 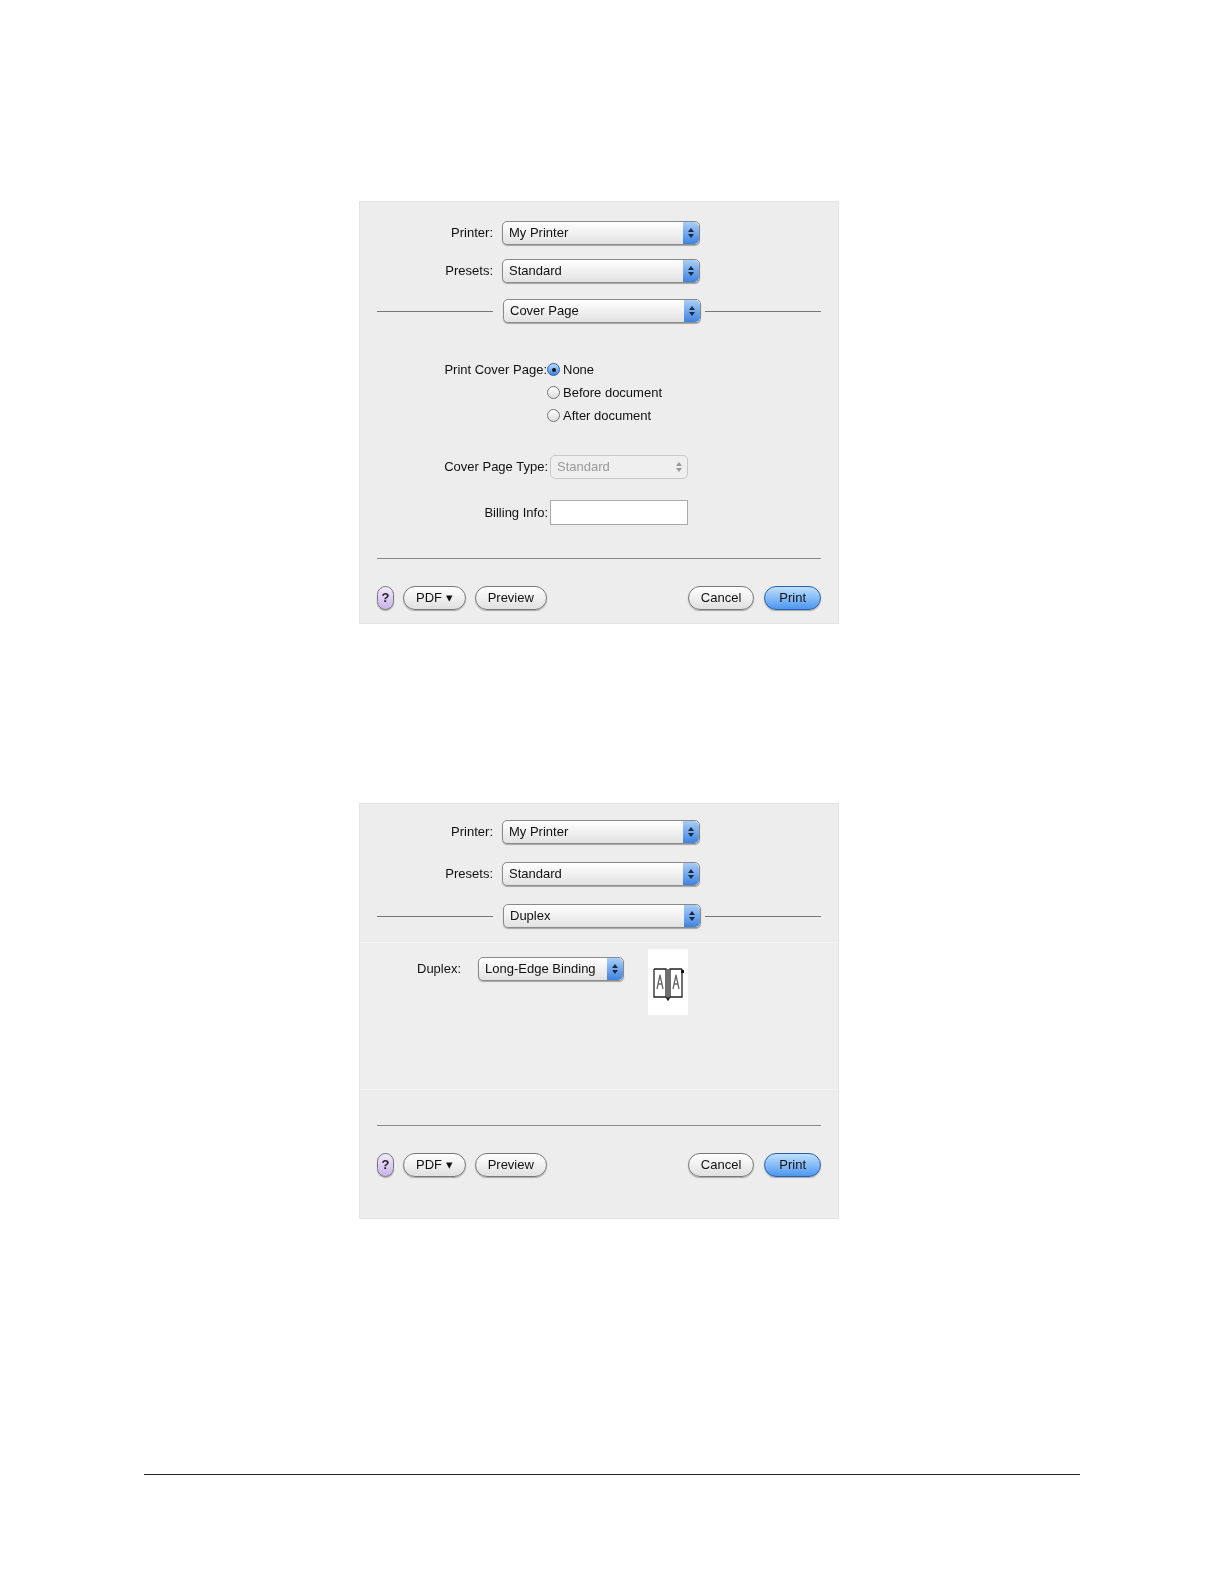 I want to click on text-field, so click(x=619, y=512).